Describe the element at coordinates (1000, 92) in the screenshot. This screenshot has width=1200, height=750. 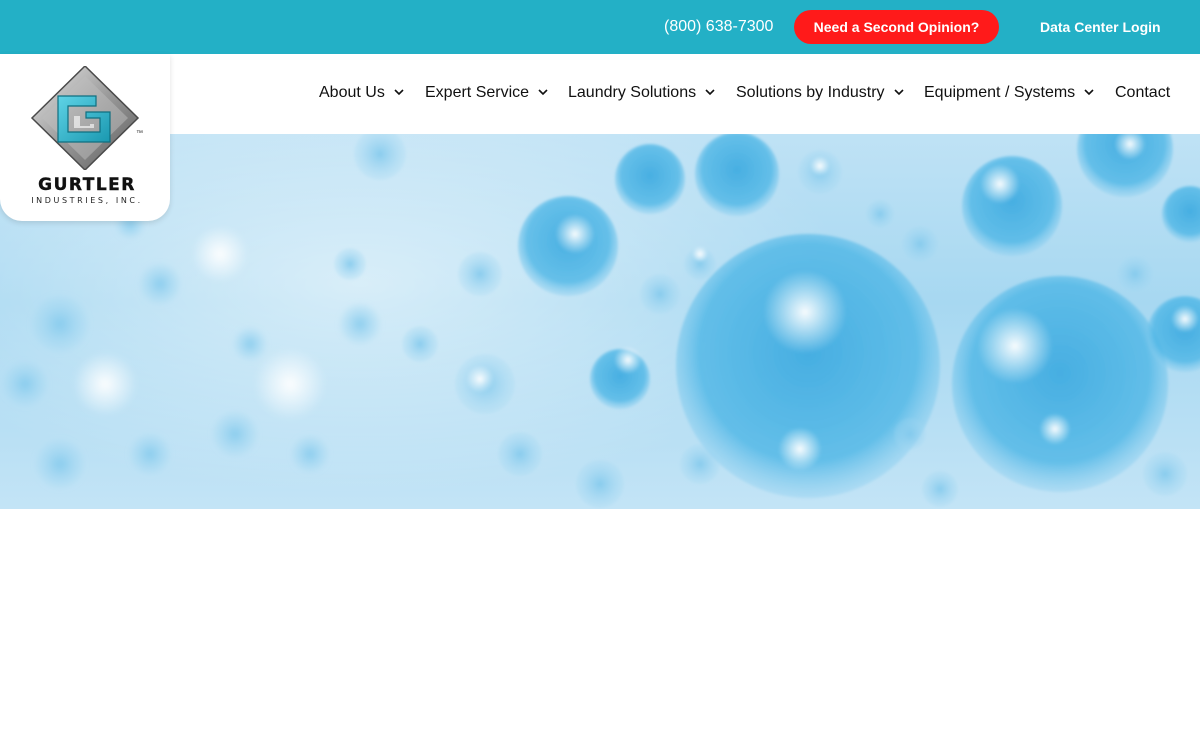
I see `nav-item-label: Equipment / Systems` at that location.